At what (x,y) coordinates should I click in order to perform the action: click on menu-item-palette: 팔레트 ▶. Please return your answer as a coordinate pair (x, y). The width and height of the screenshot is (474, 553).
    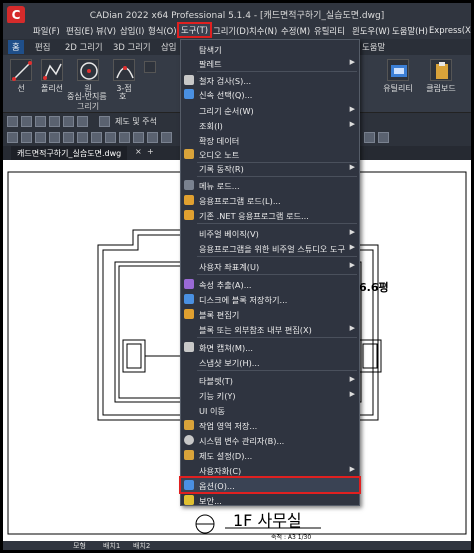
    Looking at the image, I should click on (270, 63).